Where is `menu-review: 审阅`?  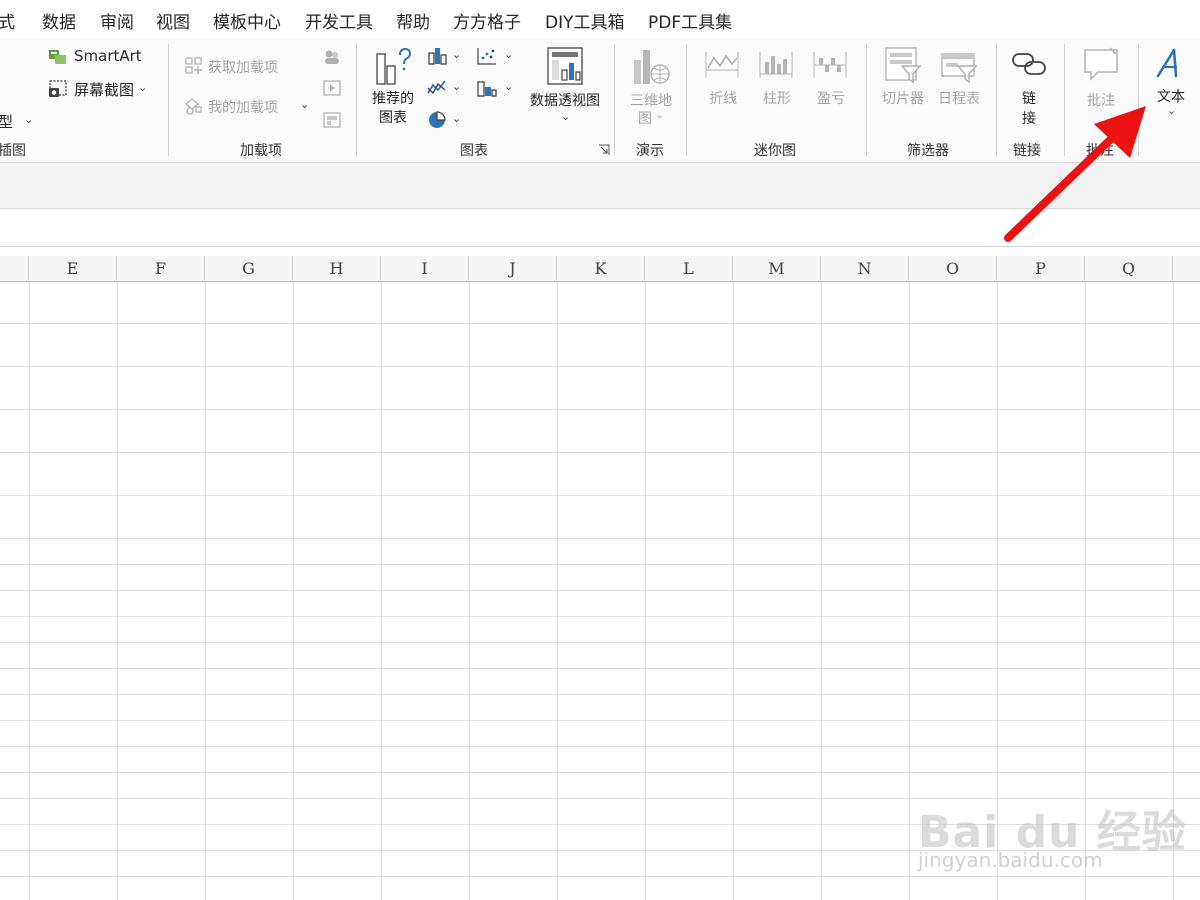 menu-review: 审阅 is located at coordinates (117, 20).